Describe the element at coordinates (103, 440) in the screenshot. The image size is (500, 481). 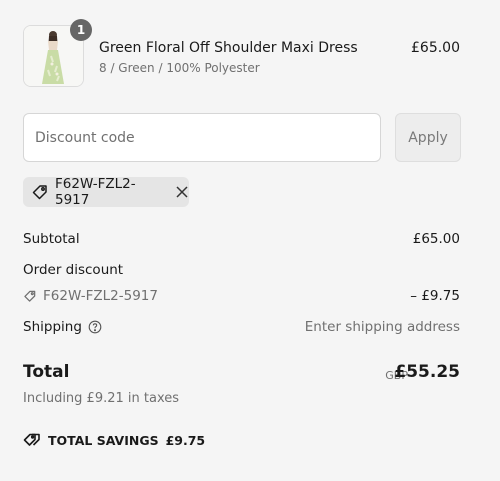
I see `savings-label: TOTAL SAVINGS` at that location.